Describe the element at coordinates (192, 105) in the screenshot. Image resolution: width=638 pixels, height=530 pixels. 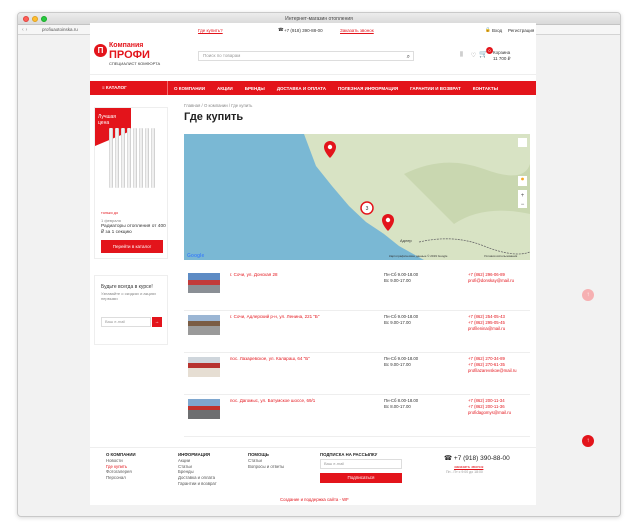
I see `breadcrumb-home: Главная` at that location.